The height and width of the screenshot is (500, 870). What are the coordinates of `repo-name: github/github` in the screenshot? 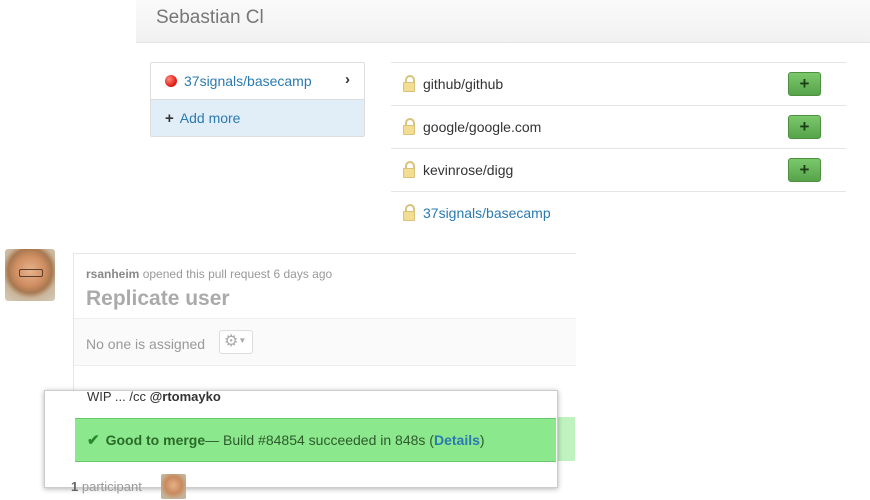 It's located at (463, 84).